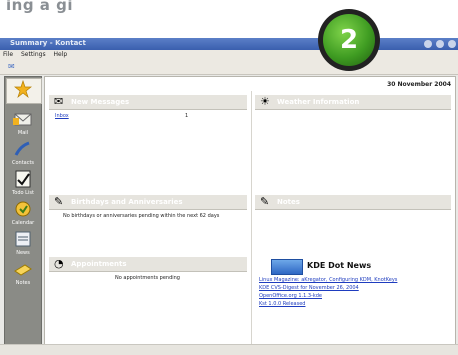 The image size is (458, 355). I want to click on panel-header-weather: ☀ Weather Information, so click(353, 102).